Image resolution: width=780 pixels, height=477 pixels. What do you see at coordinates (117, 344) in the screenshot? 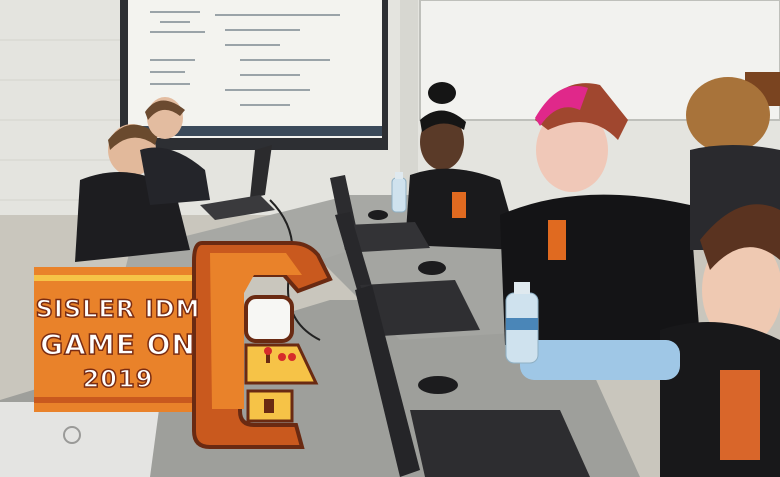
I see `logo-line-2: GAME ON` at bounding box center [117, 344].